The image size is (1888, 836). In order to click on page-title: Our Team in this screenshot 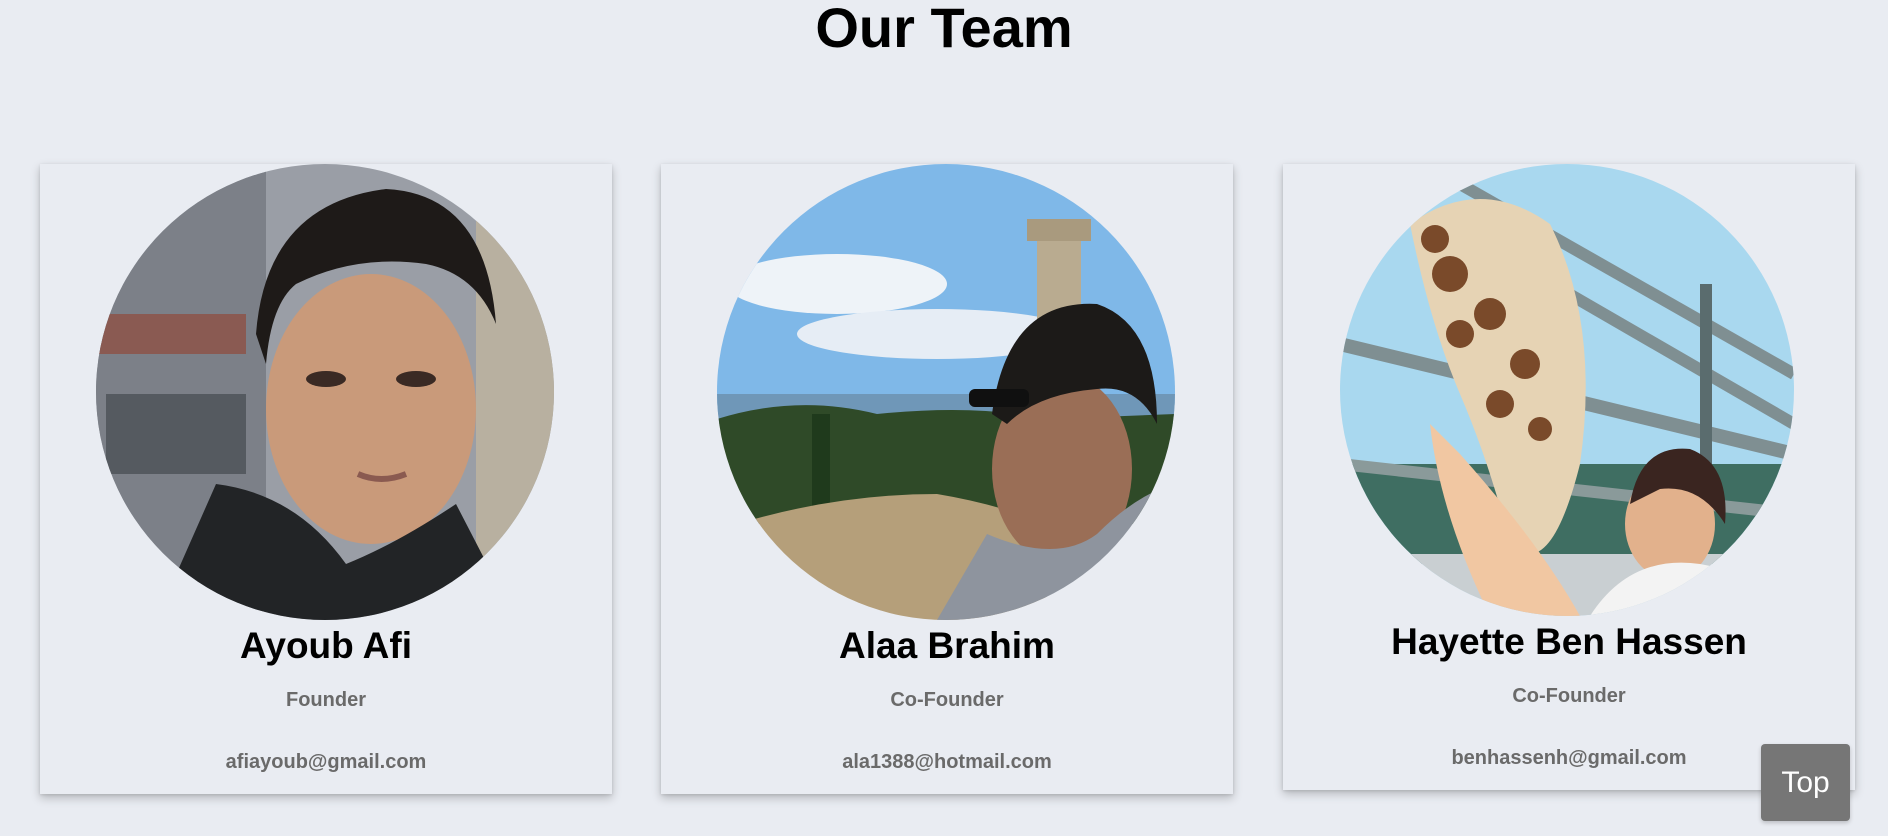, I will do `click(944, 29)`.